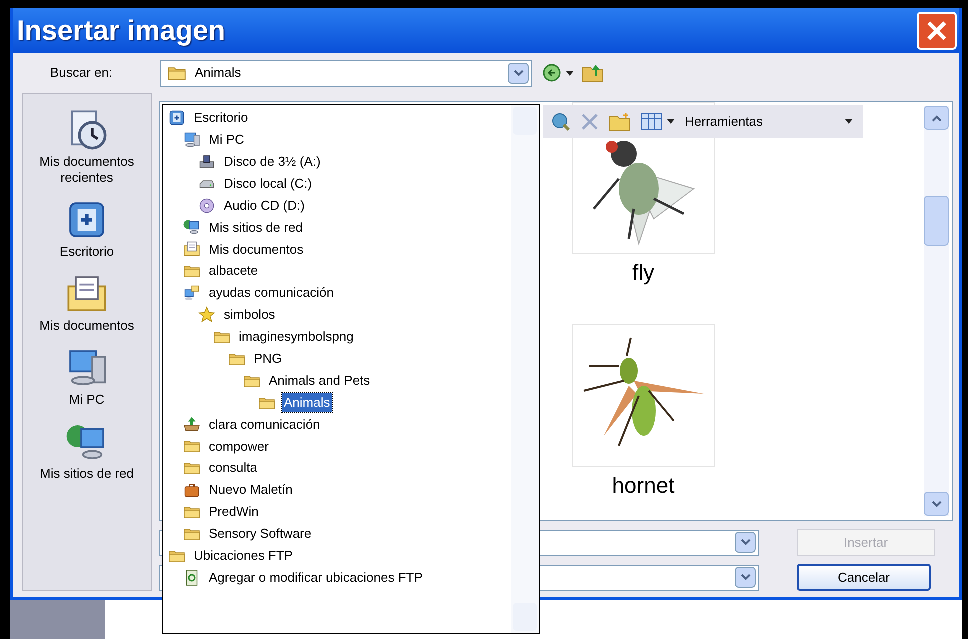 Image resolution: width=968 pixels, height=639 pixels. What do you see at coordinates (260, 534) in the screenshot?
I see `tree-item: Sensory Software` at bounding box center [260, 534].